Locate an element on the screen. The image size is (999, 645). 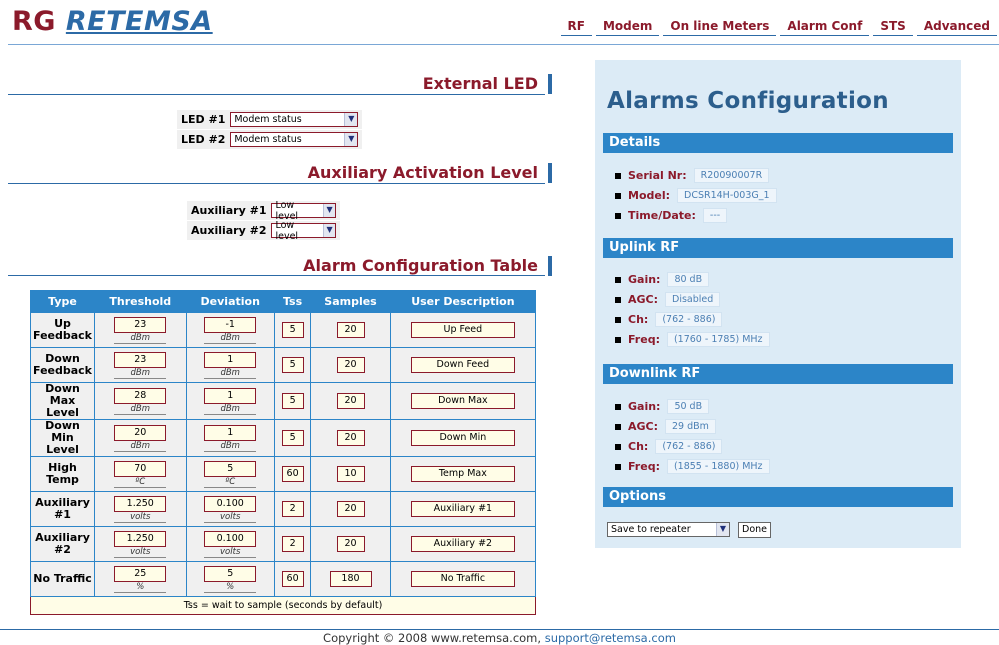
nav-alarm-conf: Alarm Conf is located at coordinates (825, 27).